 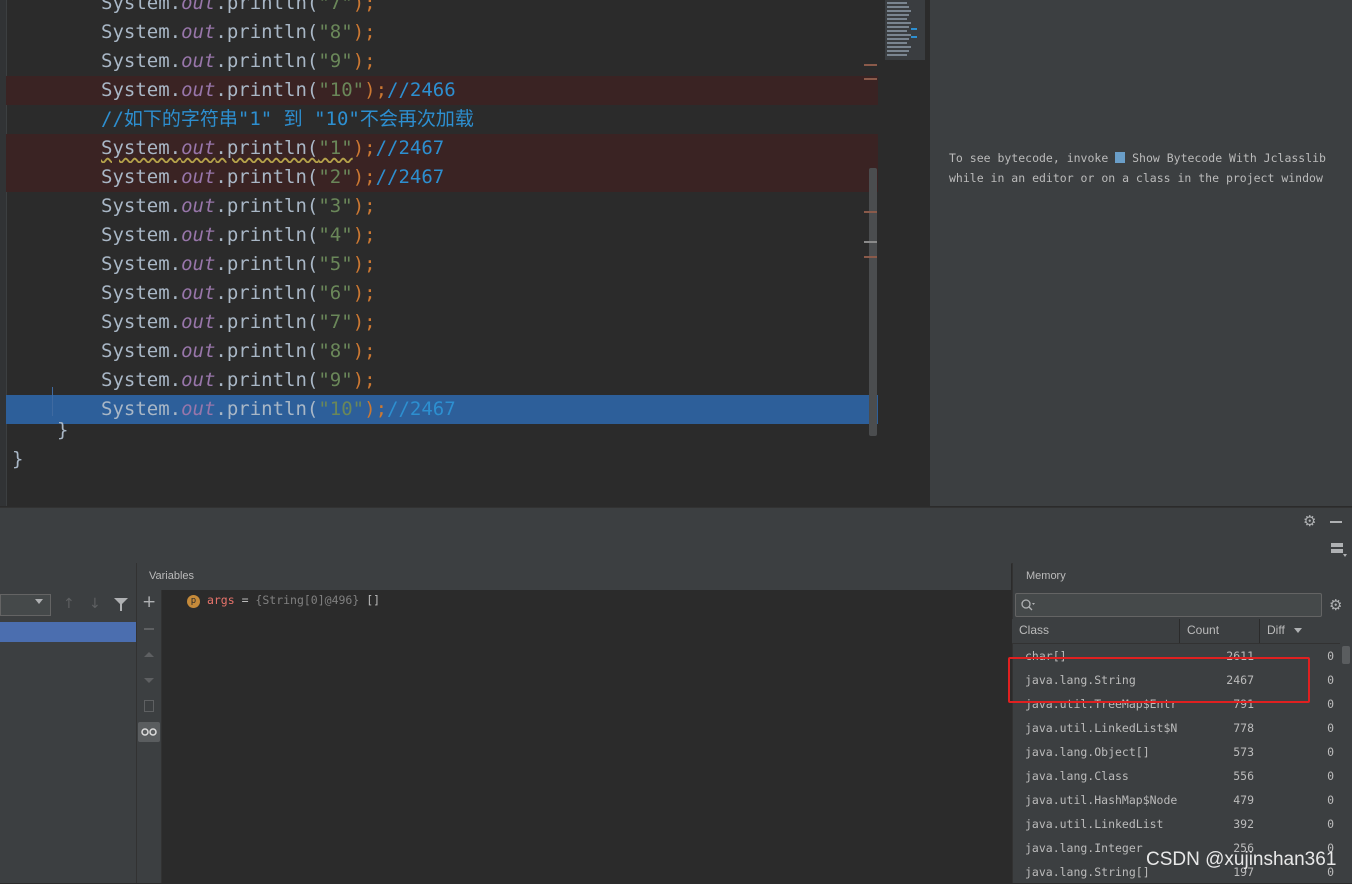 I want to click on memory-class-name: java.util.LinkedList$N, so click(x=1101, y=728).